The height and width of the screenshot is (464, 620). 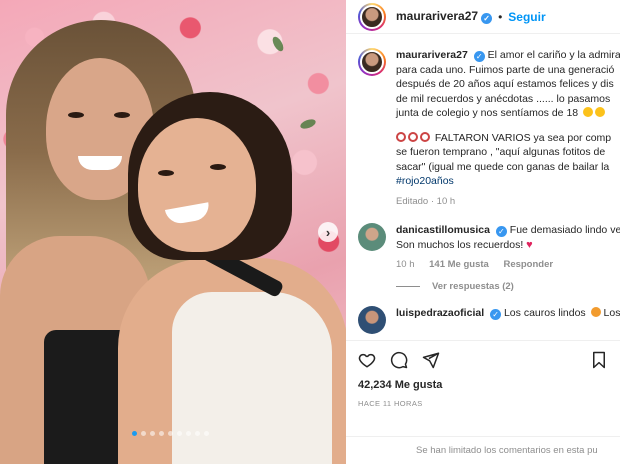 I want to click on comment-time: 10 h, so click(x=405, y=264).